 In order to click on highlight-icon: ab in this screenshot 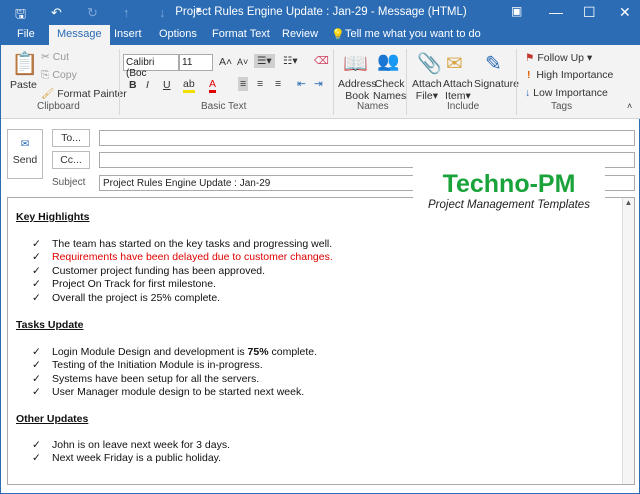, I will do `click(189, 85)`.